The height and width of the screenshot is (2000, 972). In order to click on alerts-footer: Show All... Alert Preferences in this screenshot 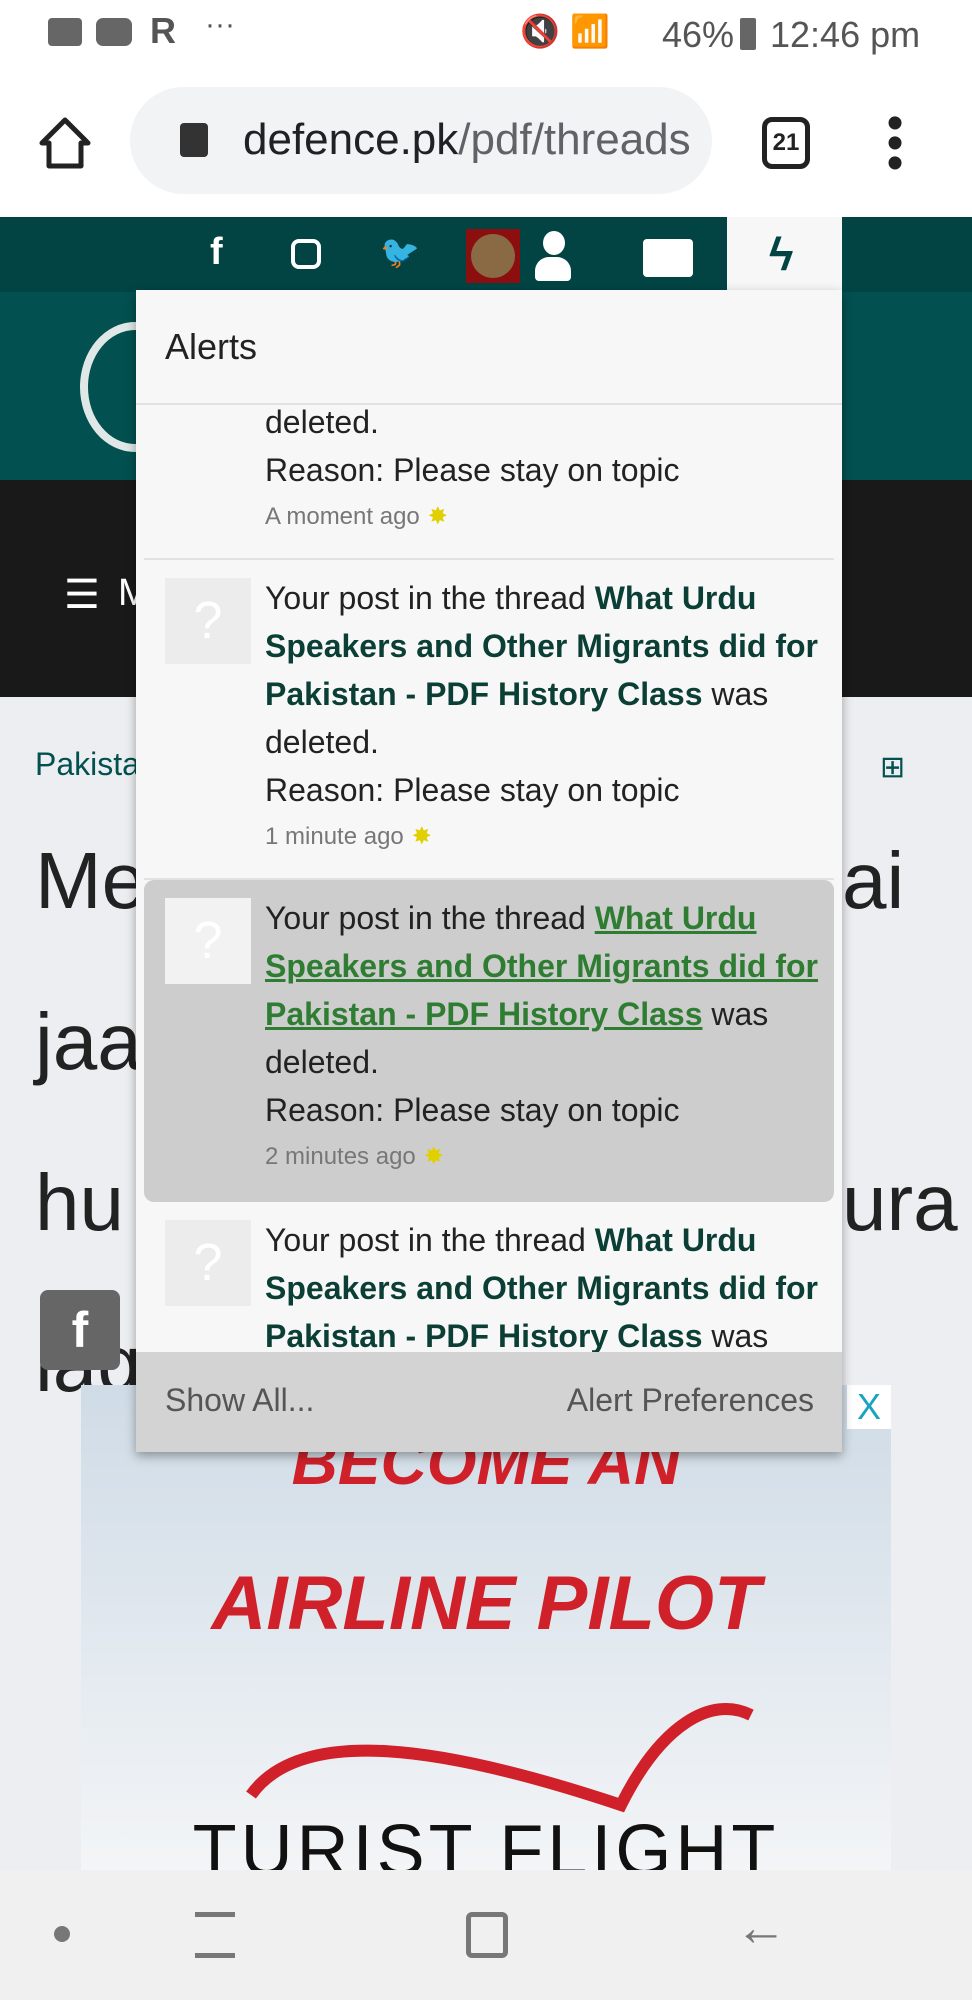, I will do `click(489, 1402)`.